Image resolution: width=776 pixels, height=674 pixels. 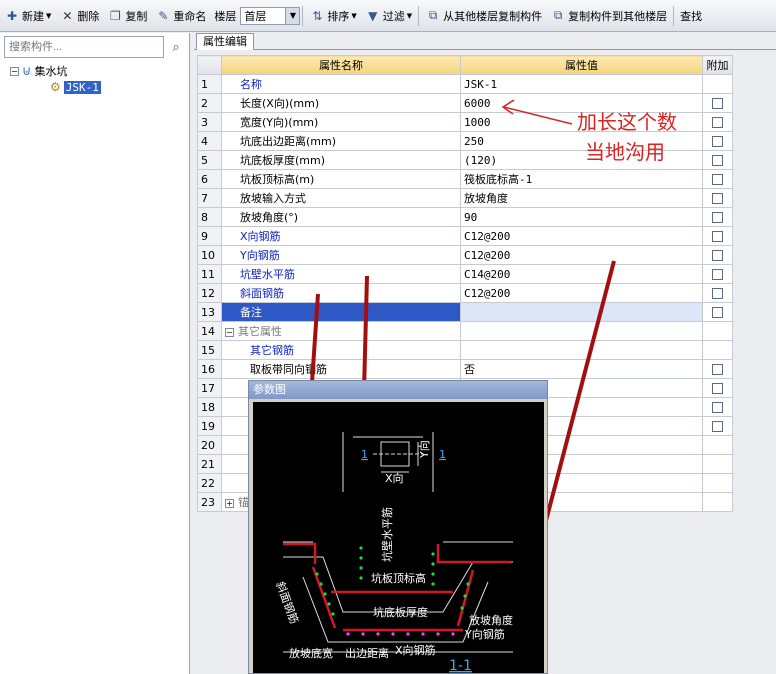 What do you see at coordinates (27, 16) in the screenshot?
I see `new-button: ✚ 新建 ▼` at bounding box center [27, 16].